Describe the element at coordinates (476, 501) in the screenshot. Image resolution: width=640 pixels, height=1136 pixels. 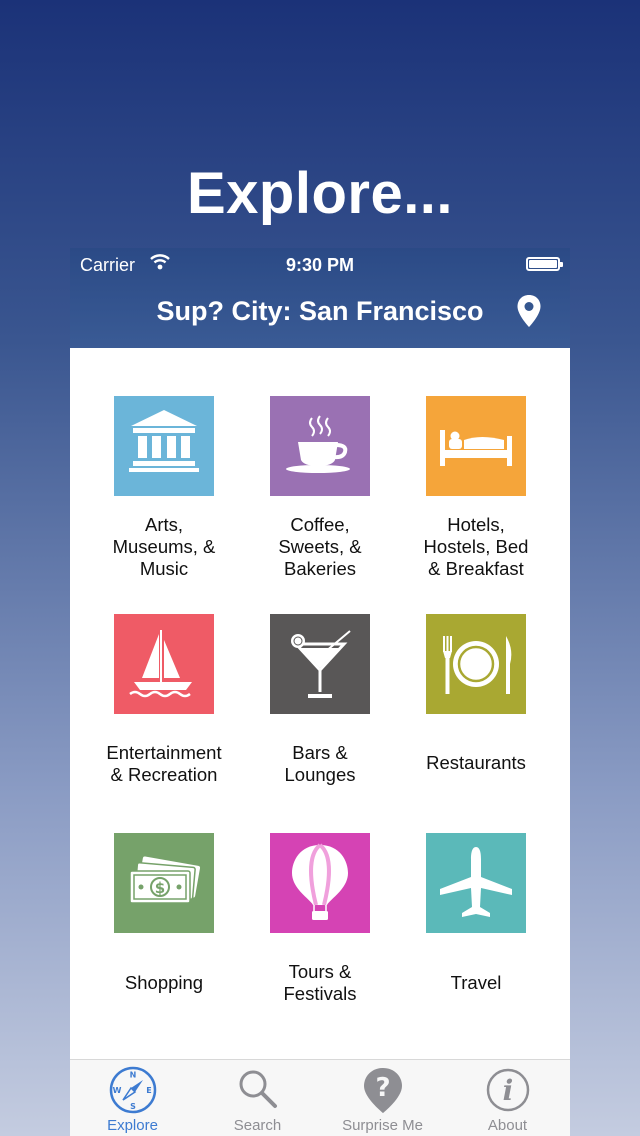
I see `category-hotels: Hotels, Hostels, Bed & Breakfast` at that location.